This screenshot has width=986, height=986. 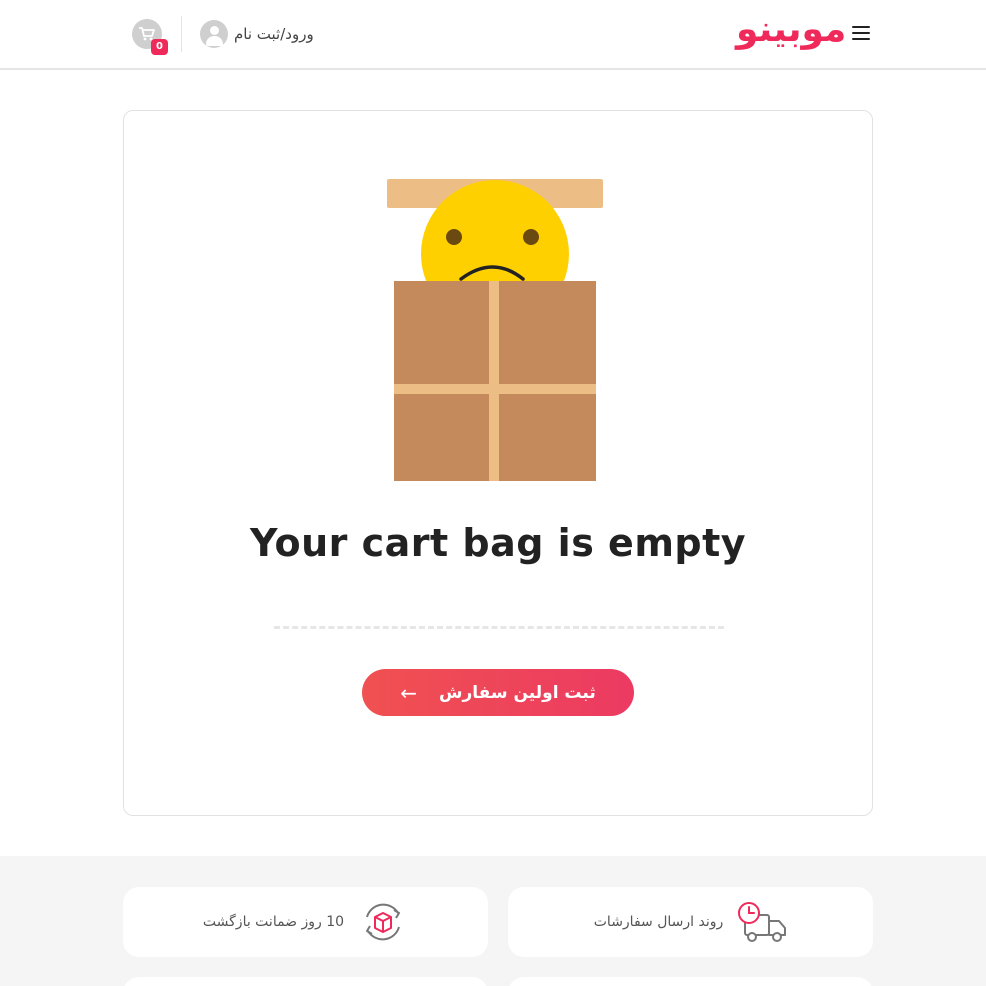 I want to click on login-register-label: ورود/ثبت نام, so click(x=274, y=34).